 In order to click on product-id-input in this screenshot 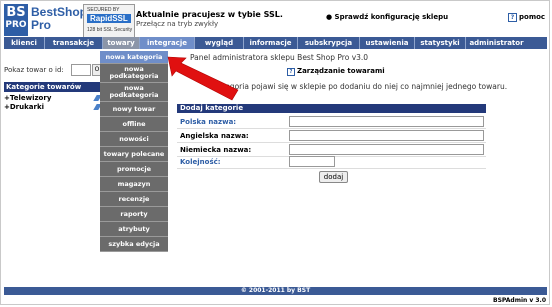, I will do `click(81, 70)`.